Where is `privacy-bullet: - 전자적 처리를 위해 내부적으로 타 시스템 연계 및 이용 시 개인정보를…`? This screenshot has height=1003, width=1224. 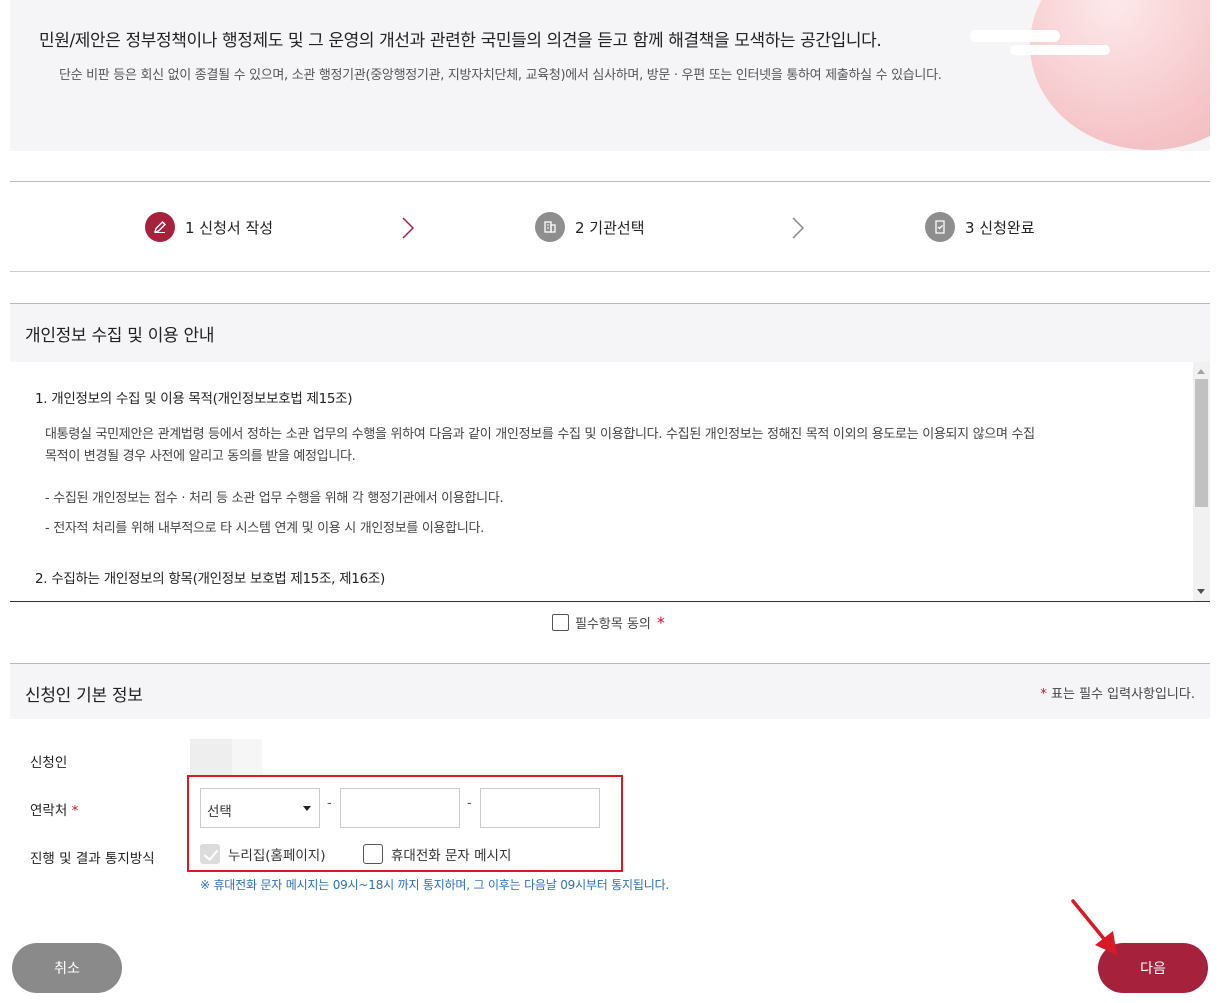
privacy-bullet: - 전자적 처리를 위해 내부적으로 타 시스템 연계 및 이용 시 개인정보를… is located at coordinates (264, 528).